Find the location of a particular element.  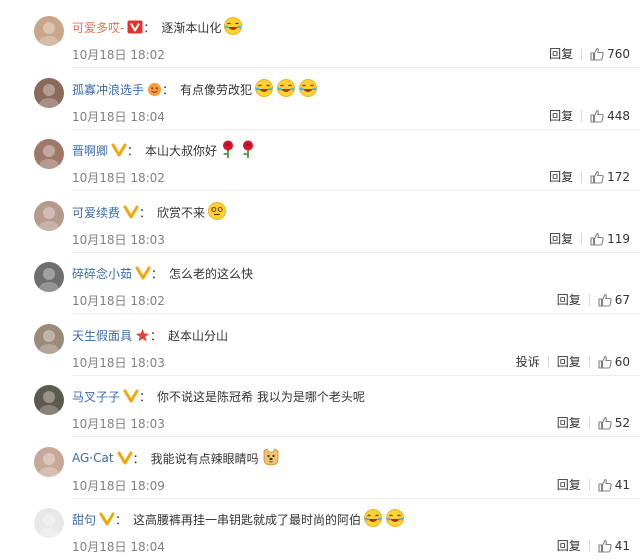

like-count: 41 is located at coordinates (622, 545).